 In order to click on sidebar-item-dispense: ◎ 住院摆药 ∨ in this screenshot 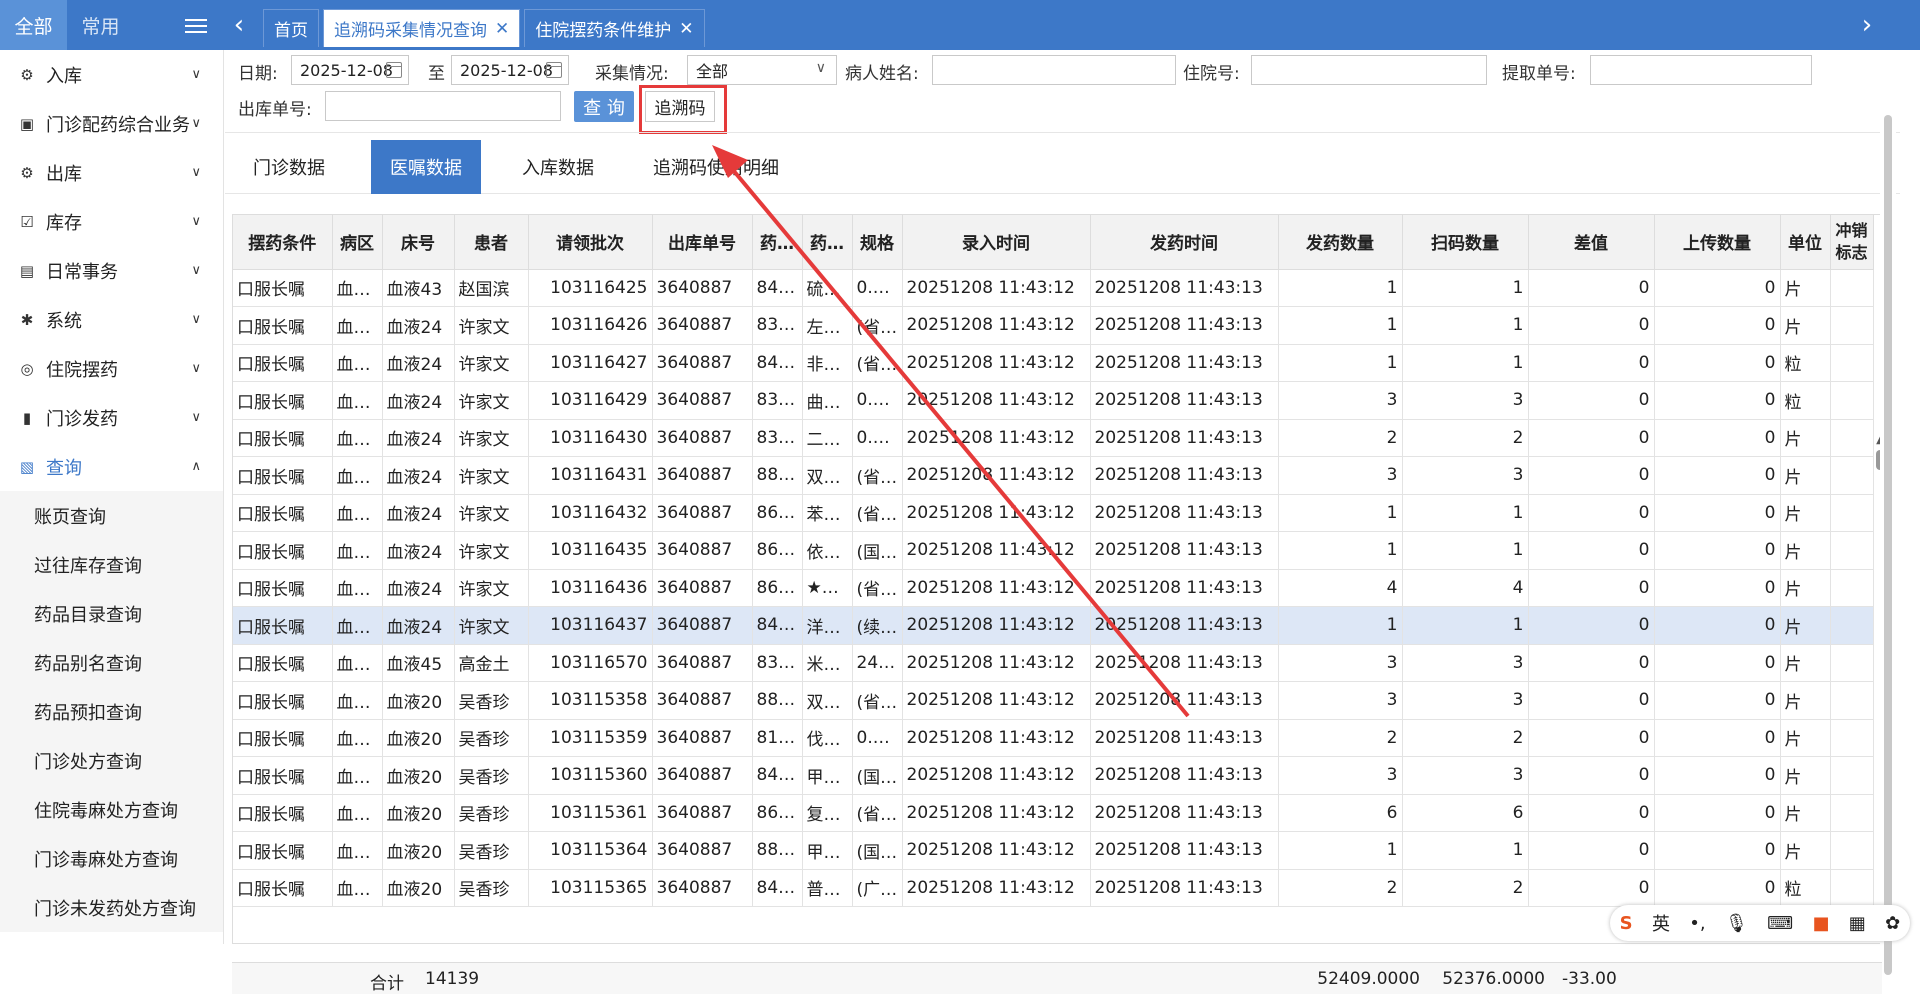, I will do `click(111, 368)`.